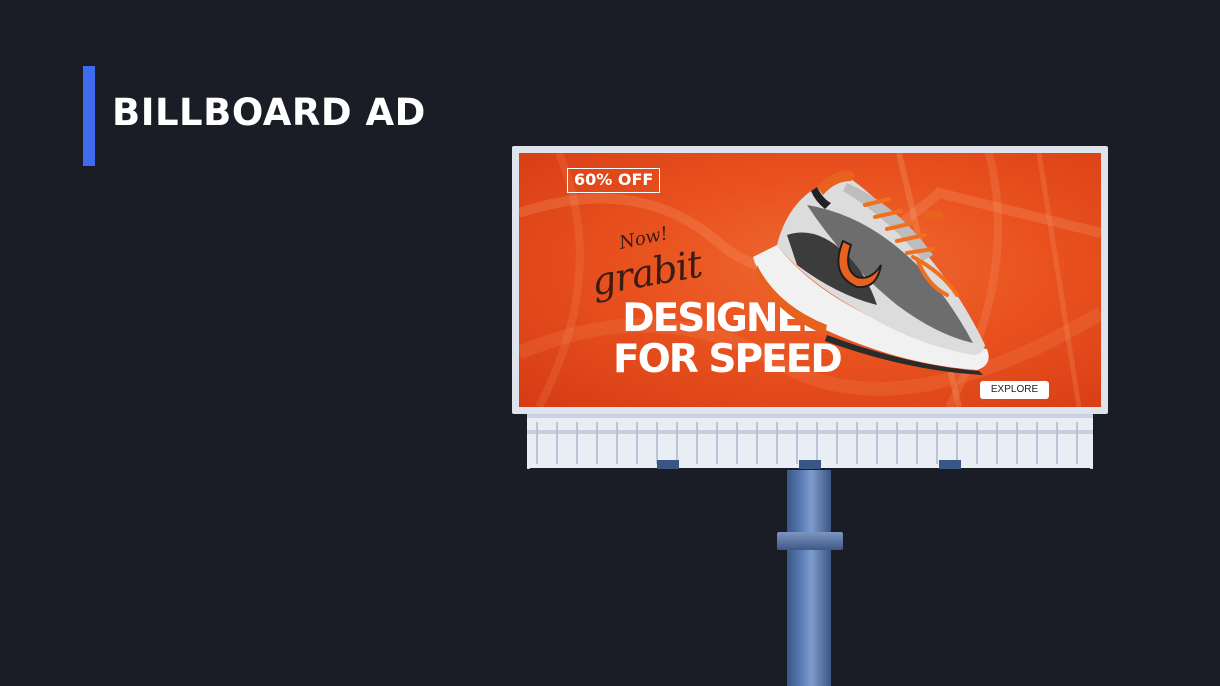 The image size is (1220, 686). I want to click on discount-badge: 60% OFF, so click(614, 180).